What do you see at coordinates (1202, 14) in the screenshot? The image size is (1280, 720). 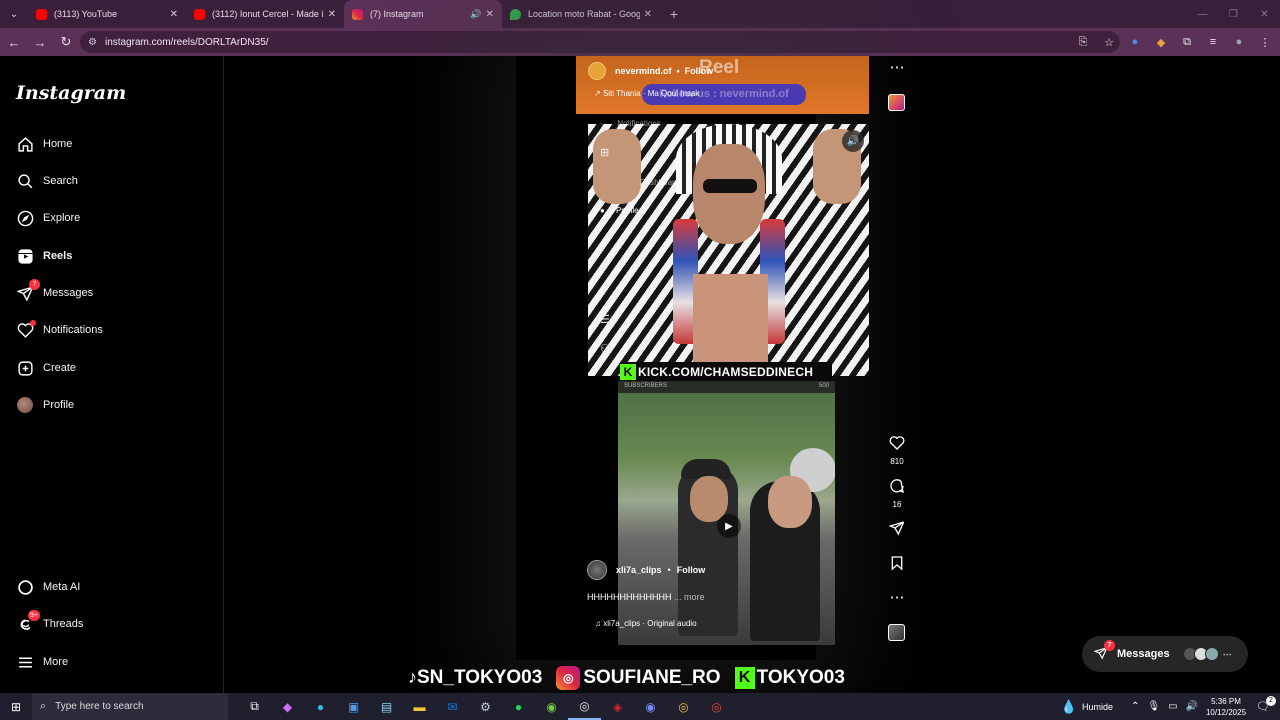 I see `minimize-icon: —` at bounding box center [1202, 14].